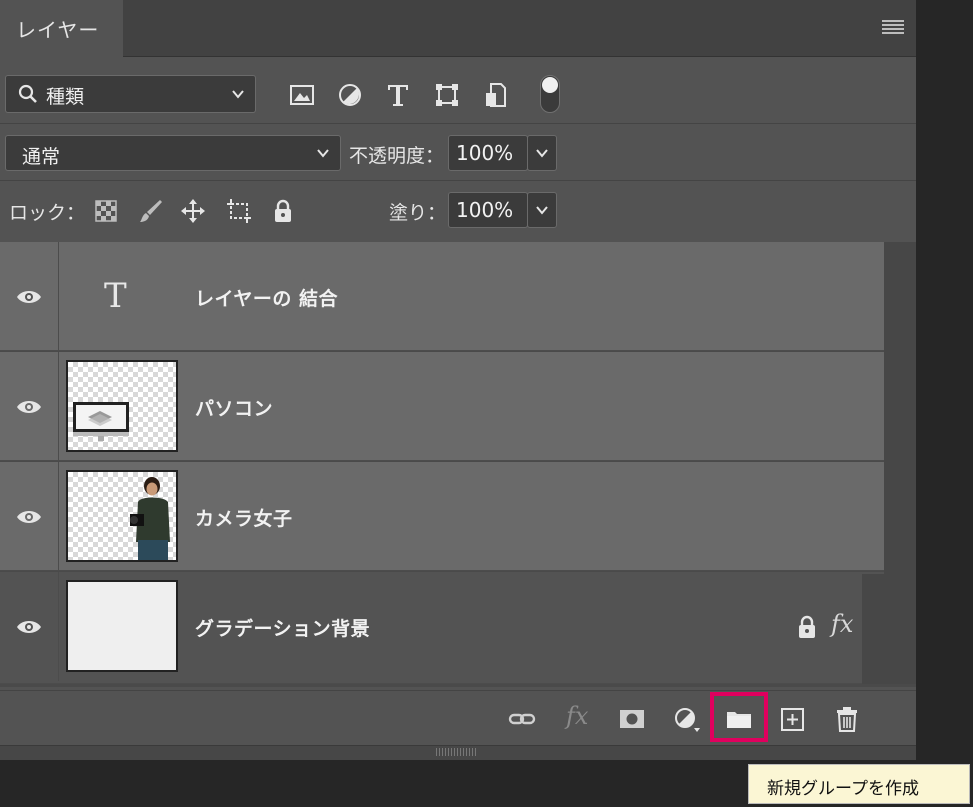 The image size is (973, 807). I want to click on filter-kind-dropdown: 種類, so click(130, 94).